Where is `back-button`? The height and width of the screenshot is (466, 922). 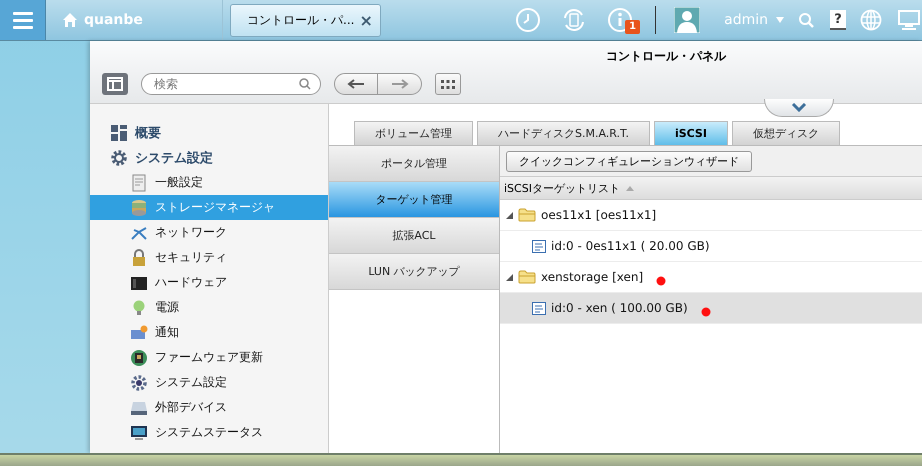 back-button is located at coordinates (356, 84).